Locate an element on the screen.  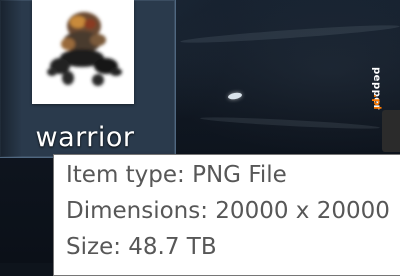
file-thumbnail is located at coordinates (83, 52).